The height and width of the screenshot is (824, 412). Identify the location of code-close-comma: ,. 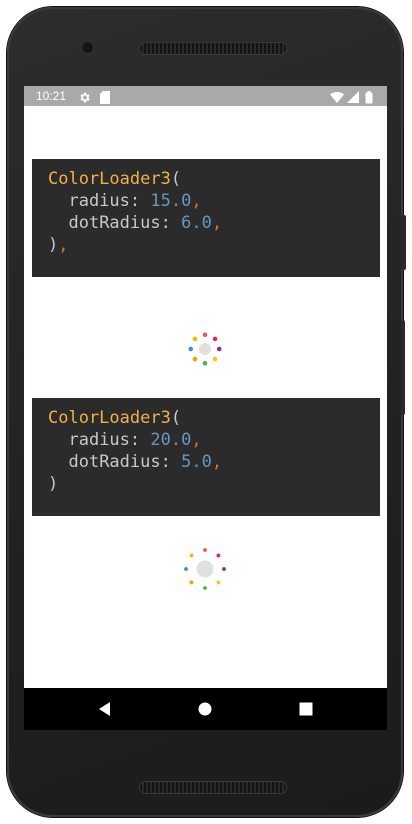
(63, 245).